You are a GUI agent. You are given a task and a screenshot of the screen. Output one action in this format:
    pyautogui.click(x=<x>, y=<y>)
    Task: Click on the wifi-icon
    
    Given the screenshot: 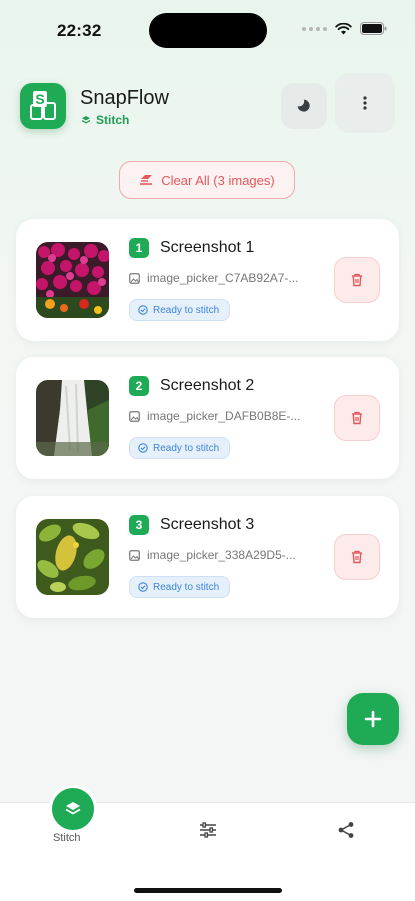 What is the action you would take?
    pyautogui.click(x=343, y=28)
    